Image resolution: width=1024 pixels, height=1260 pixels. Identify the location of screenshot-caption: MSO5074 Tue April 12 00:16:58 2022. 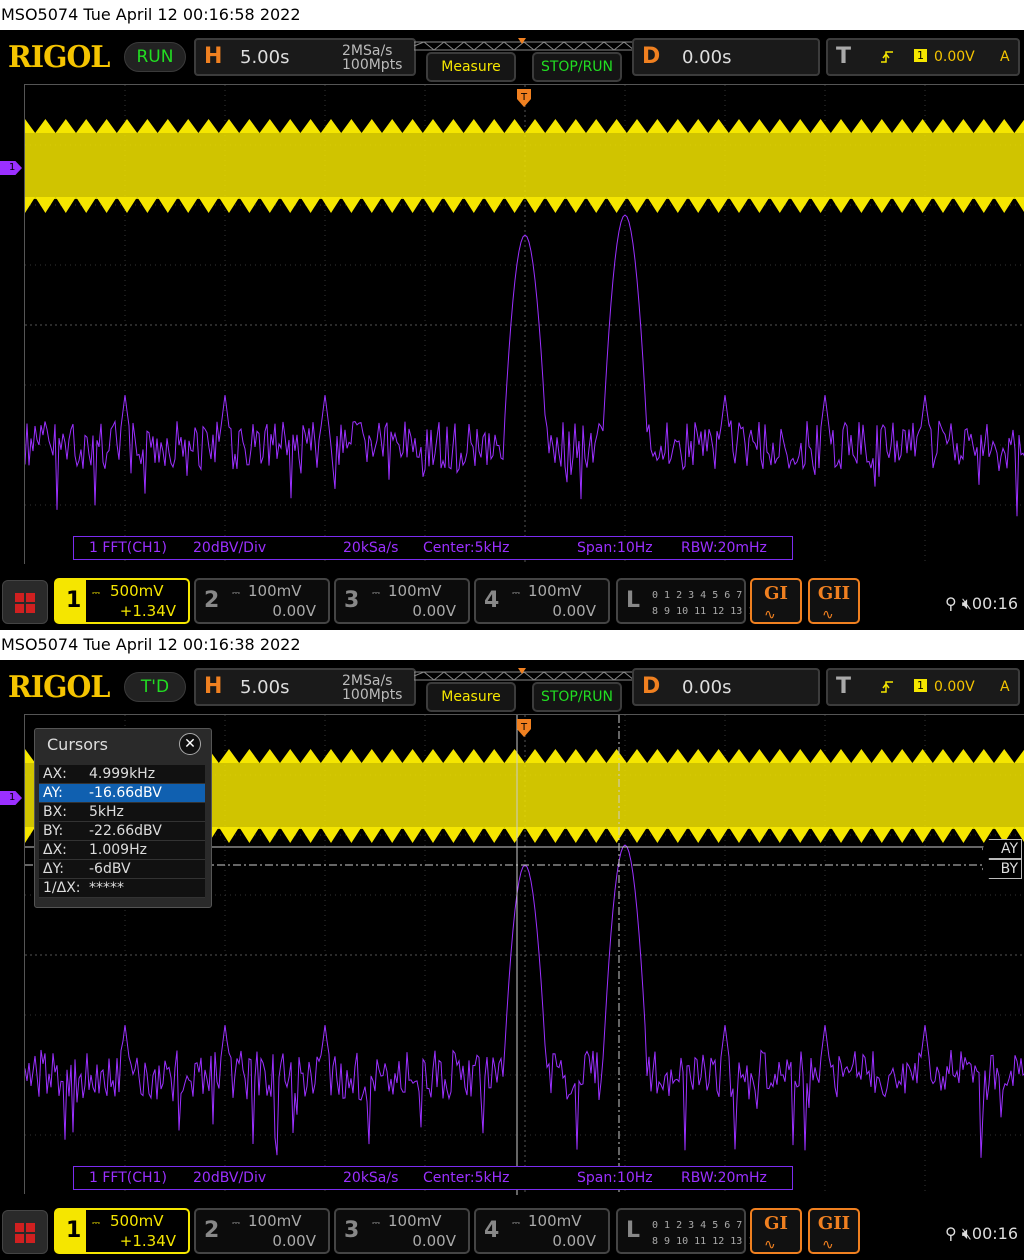
(512, 15).